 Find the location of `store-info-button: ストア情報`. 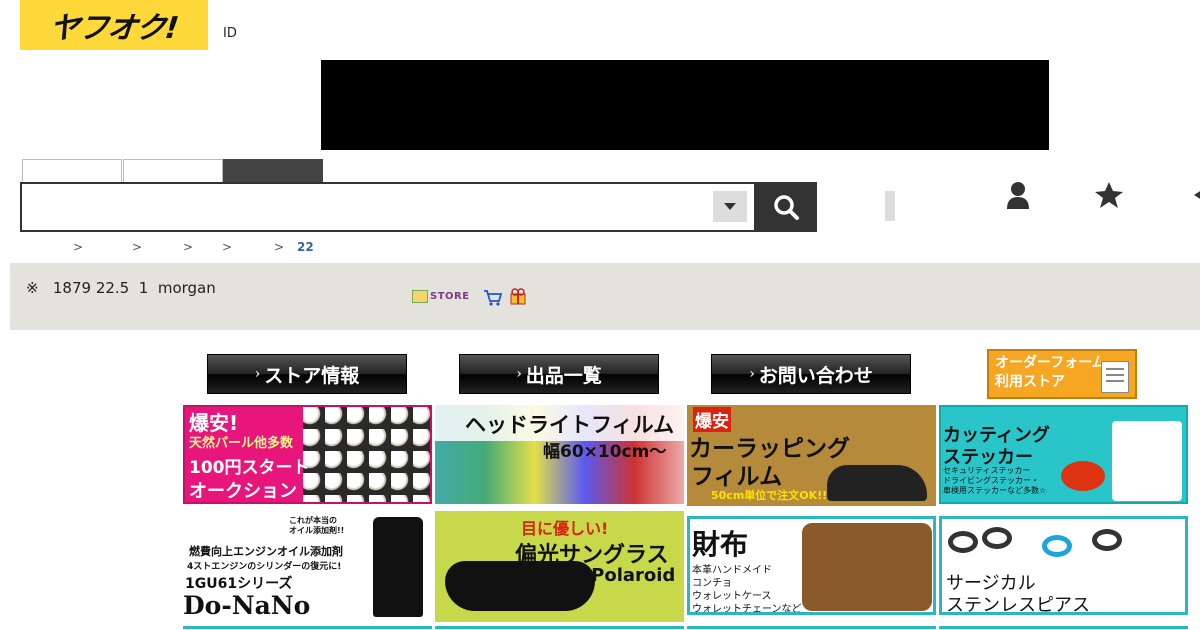

store-info-button: ストア情報 is located at coordinates (307, 374).